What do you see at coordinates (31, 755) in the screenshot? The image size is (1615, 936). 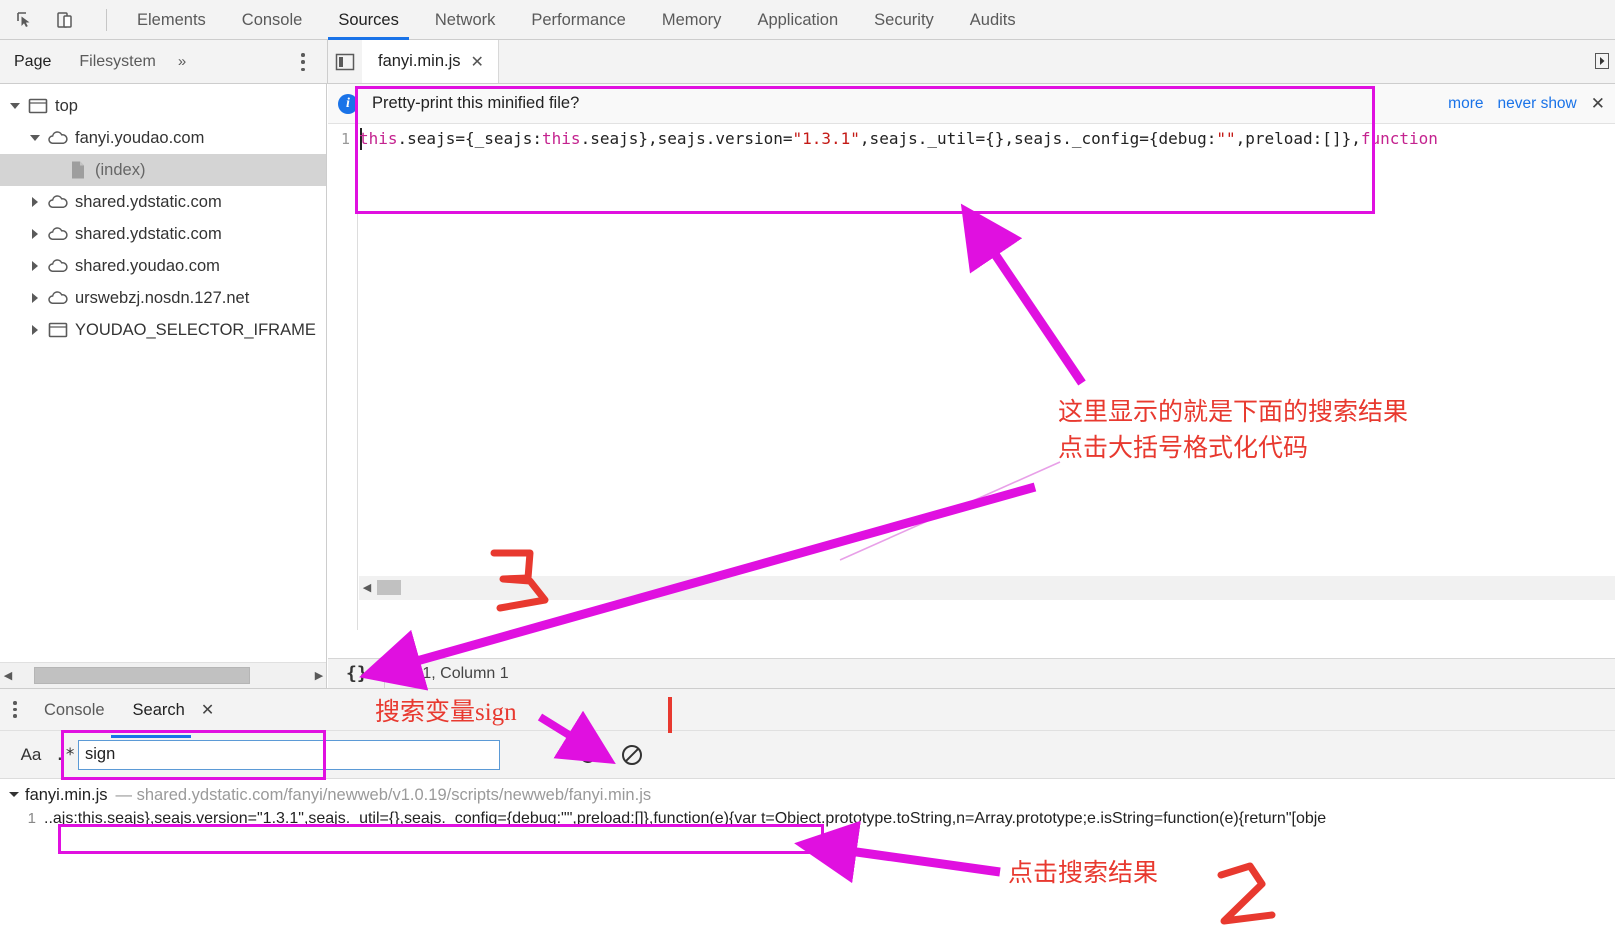 I see `match-case-toggle: Aa` at bounding box center [31, 755].